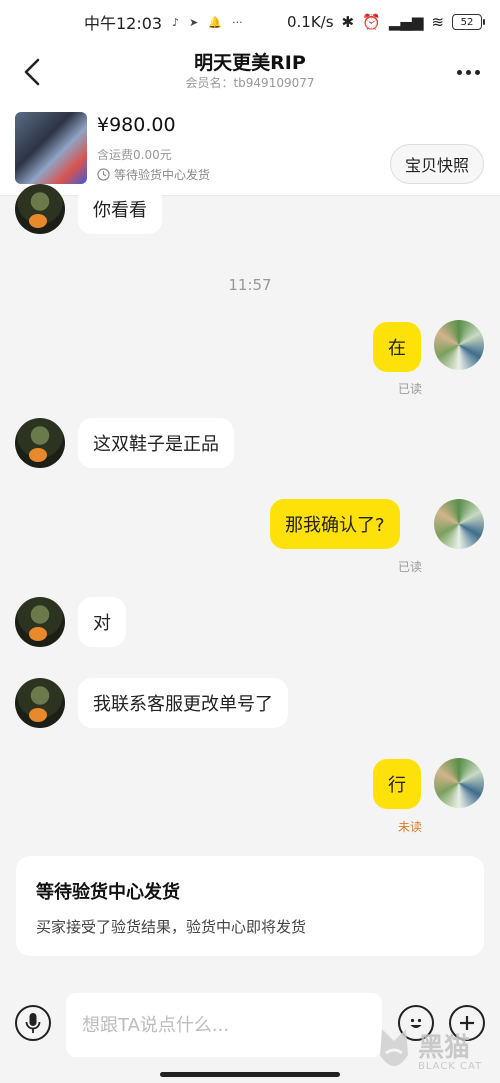  Describe the element at coordinates (437, 22) in the screenshot. I see `wifi-icon: ≋` at that location.